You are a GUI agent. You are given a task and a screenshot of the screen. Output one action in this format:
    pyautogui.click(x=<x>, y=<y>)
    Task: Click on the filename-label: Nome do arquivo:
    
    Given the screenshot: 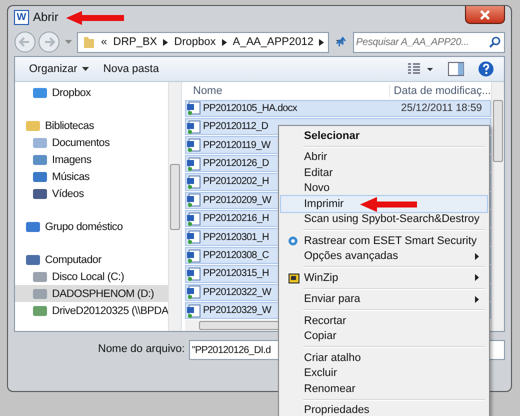 What is the action you would take?
    pyautogui.click(x=141, y=349)
    